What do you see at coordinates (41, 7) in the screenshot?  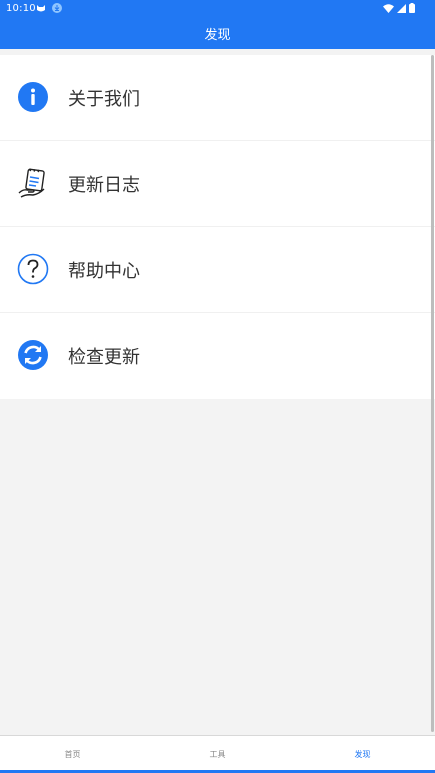 I see `cat-notification-icon` at bounding box center [41, 7].